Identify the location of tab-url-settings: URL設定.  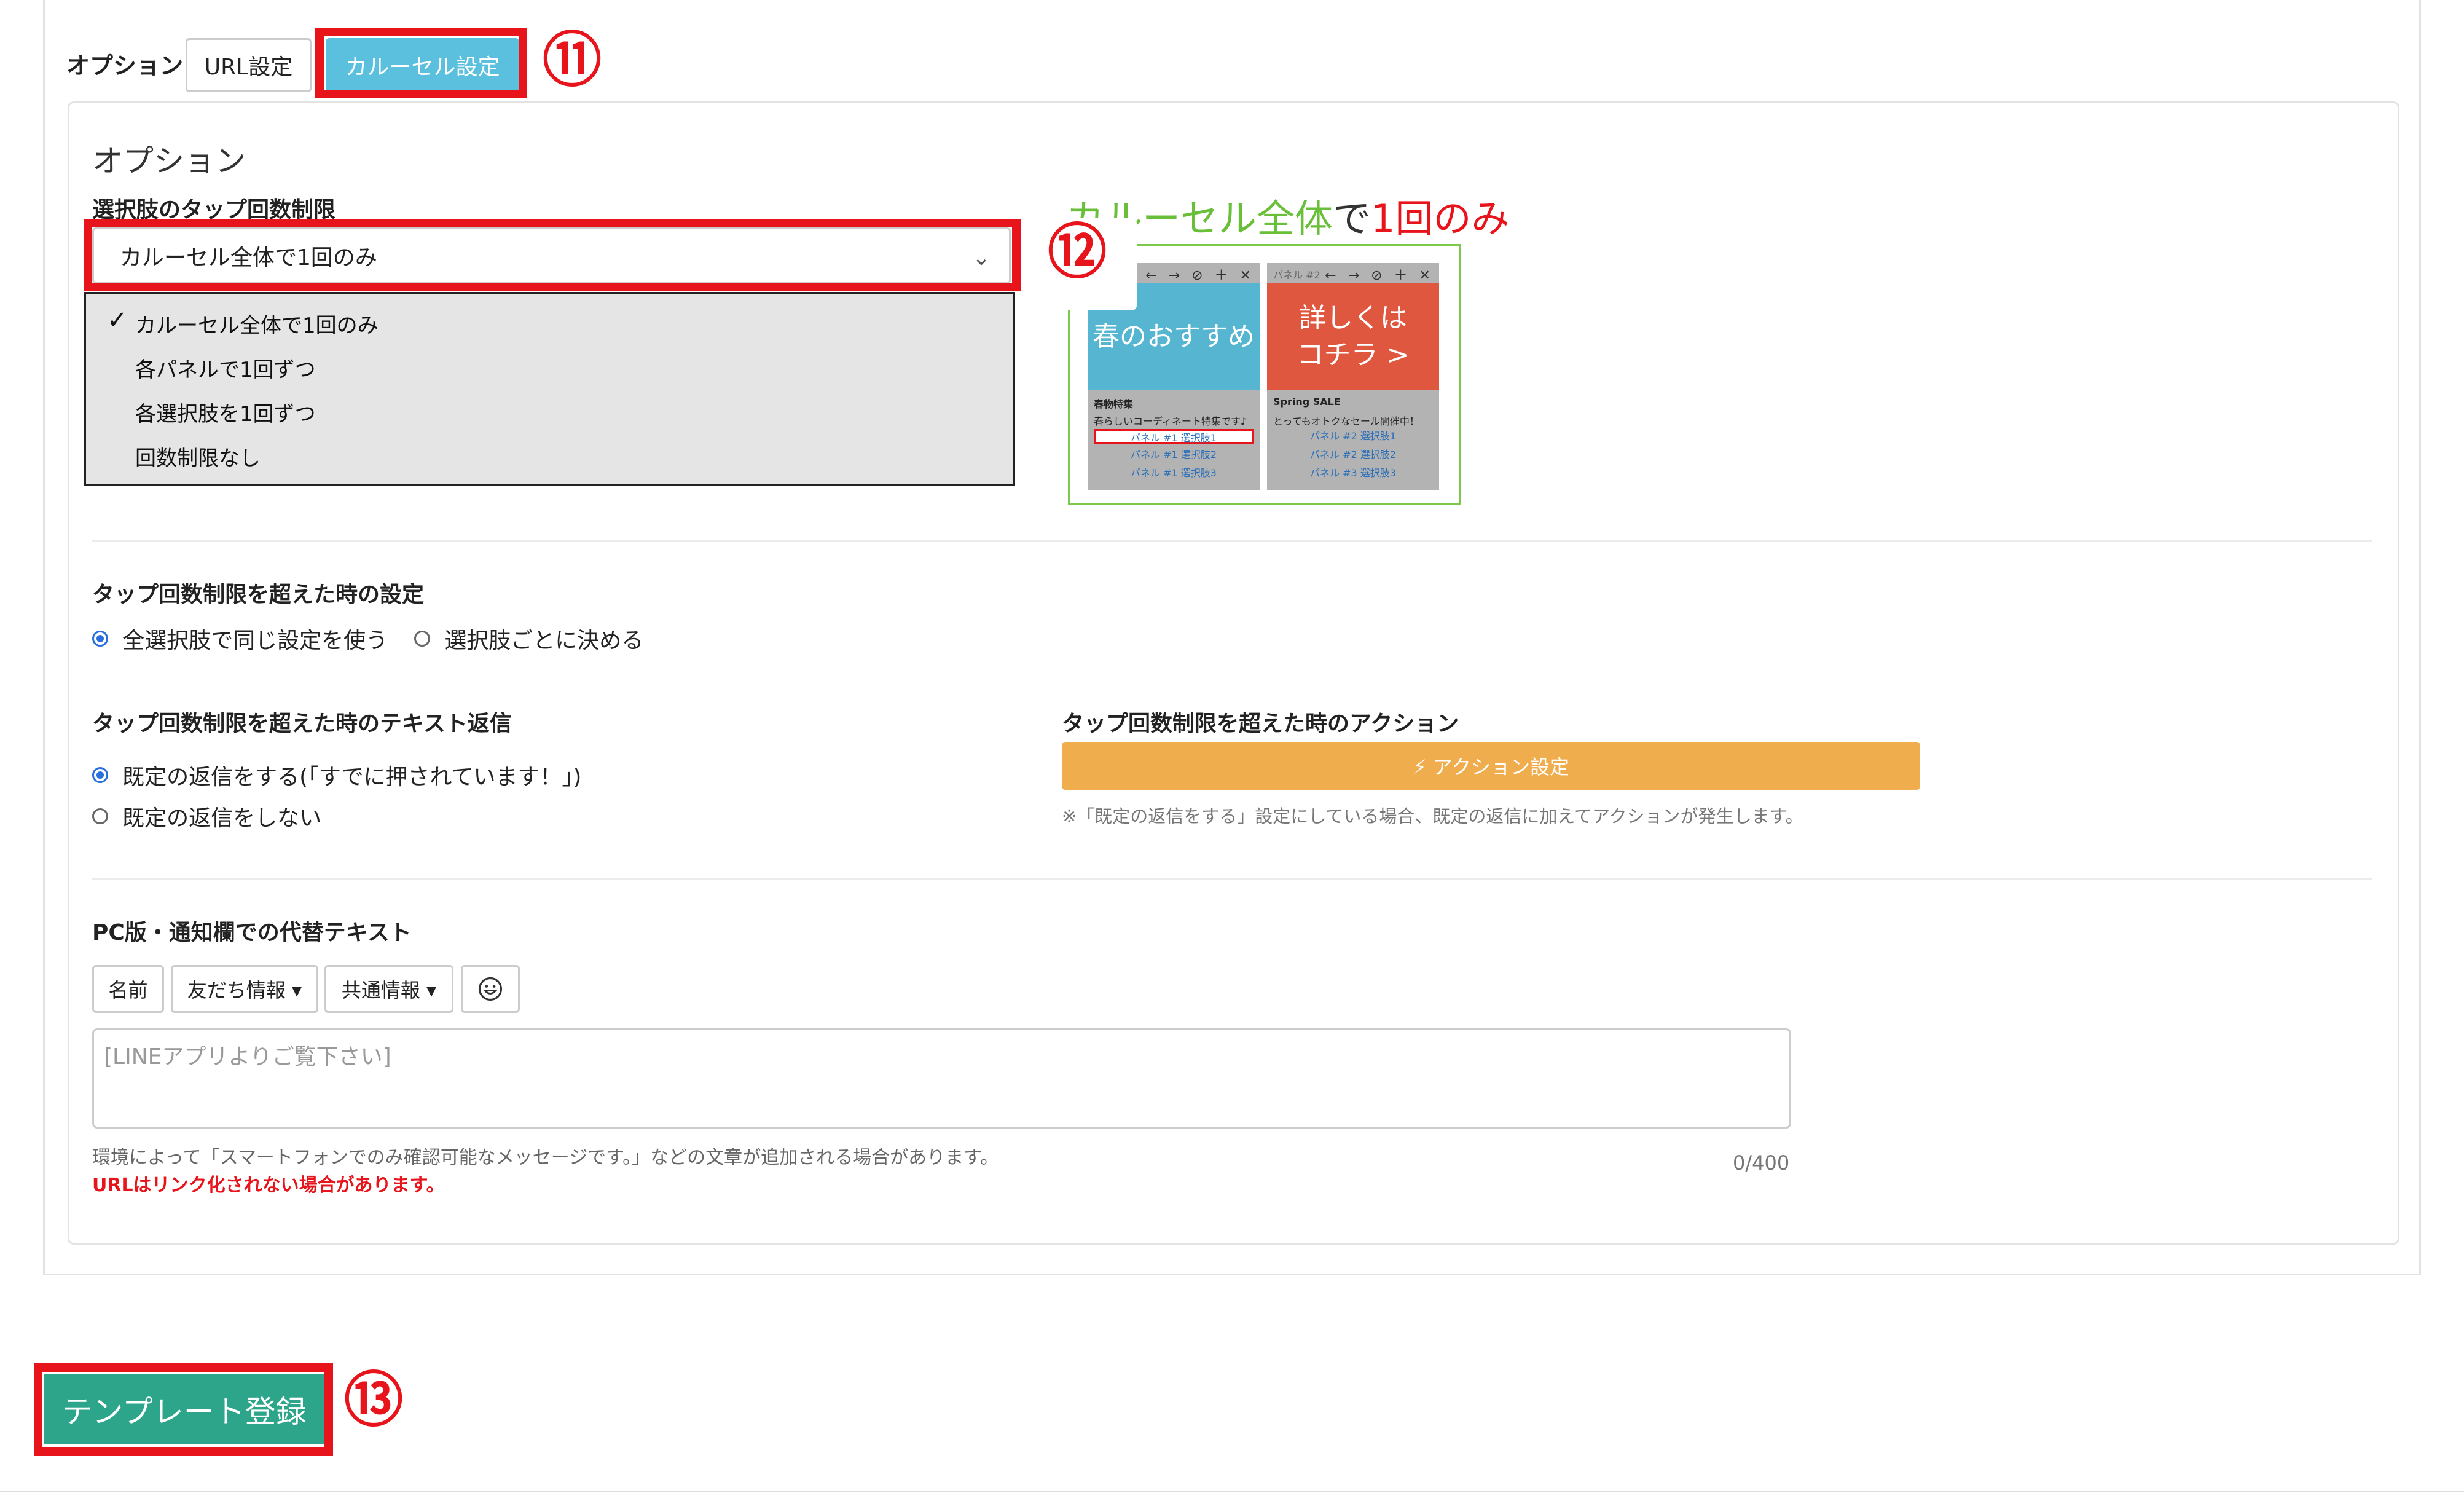
(249, 65).